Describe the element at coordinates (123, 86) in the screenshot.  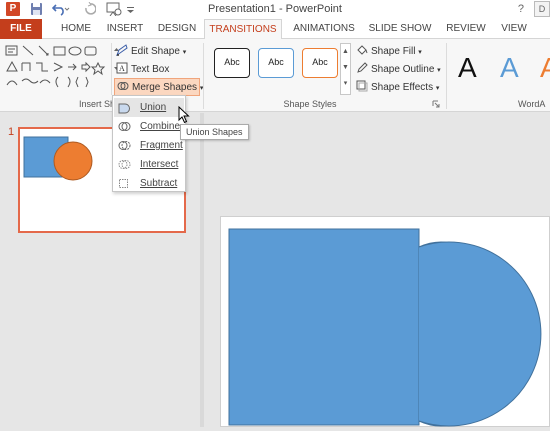
I see `merge-shapes-icon` at that location.